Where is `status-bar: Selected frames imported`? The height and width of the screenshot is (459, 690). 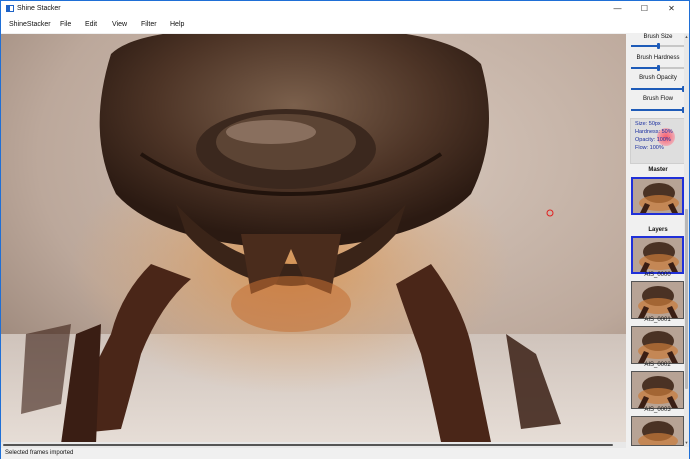 status-bar: Selected frames imported is located at coordinates (345, 453).